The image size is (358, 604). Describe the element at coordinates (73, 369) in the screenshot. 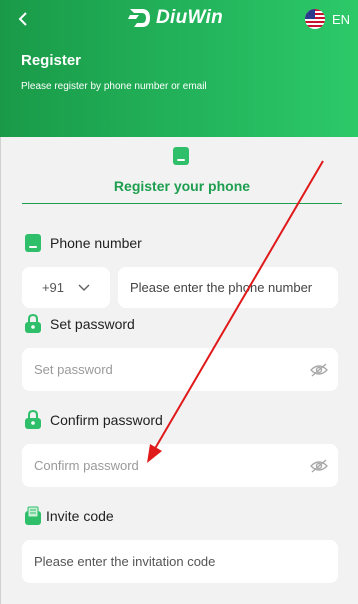

I see `password-placeholder: Set password` at that location.